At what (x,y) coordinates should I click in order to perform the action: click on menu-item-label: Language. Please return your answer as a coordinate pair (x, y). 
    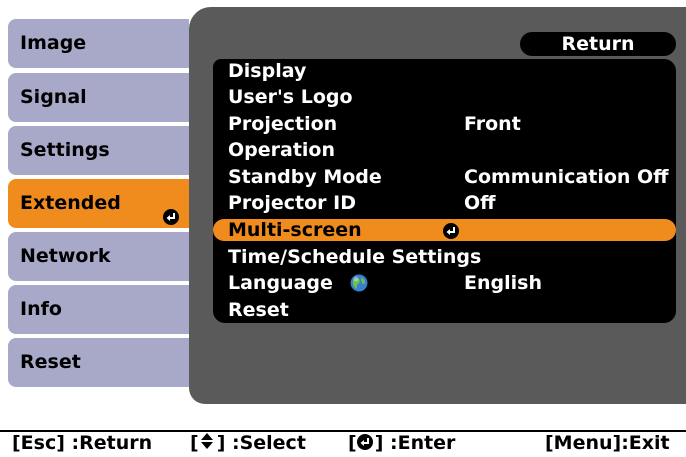
    Looking at the image, I should click on (280, 283).